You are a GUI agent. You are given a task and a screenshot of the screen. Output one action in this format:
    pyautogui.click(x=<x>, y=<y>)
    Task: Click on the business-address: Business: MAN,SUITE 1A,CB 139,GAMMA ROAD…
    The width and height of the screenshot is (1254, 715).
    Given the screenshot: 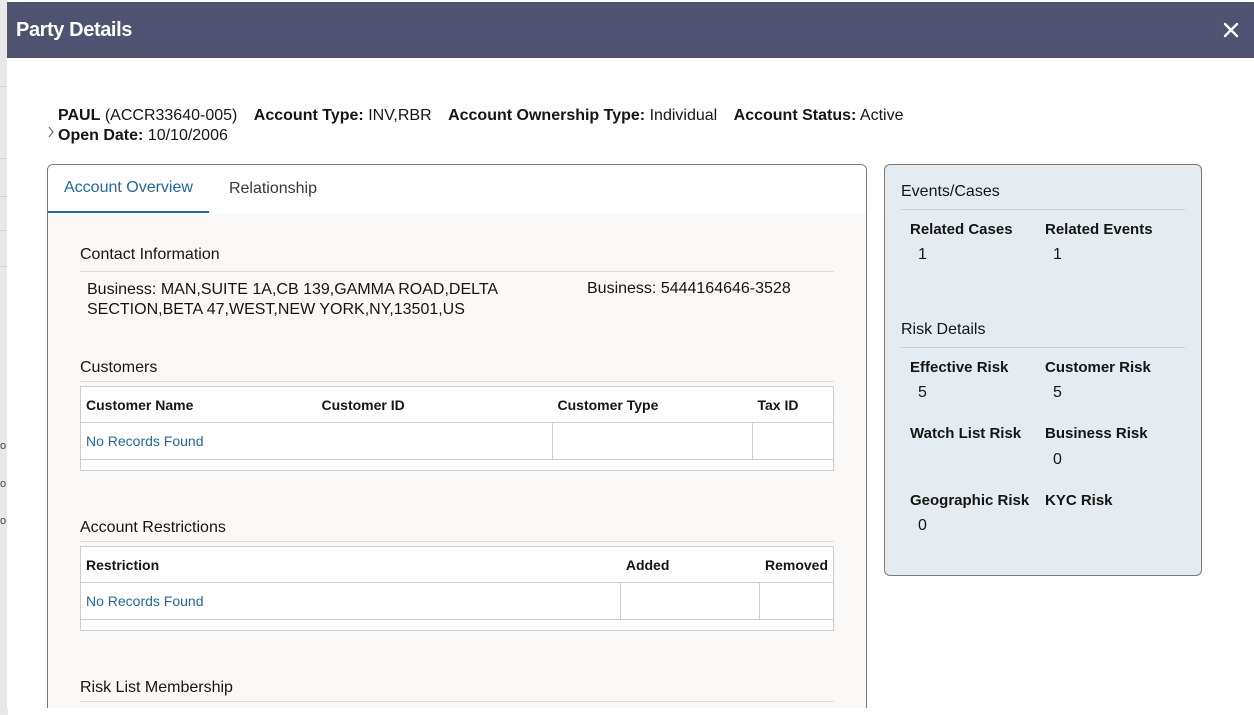 What is the action you would take?
    pyautogui.click(x=297, y=300)
    